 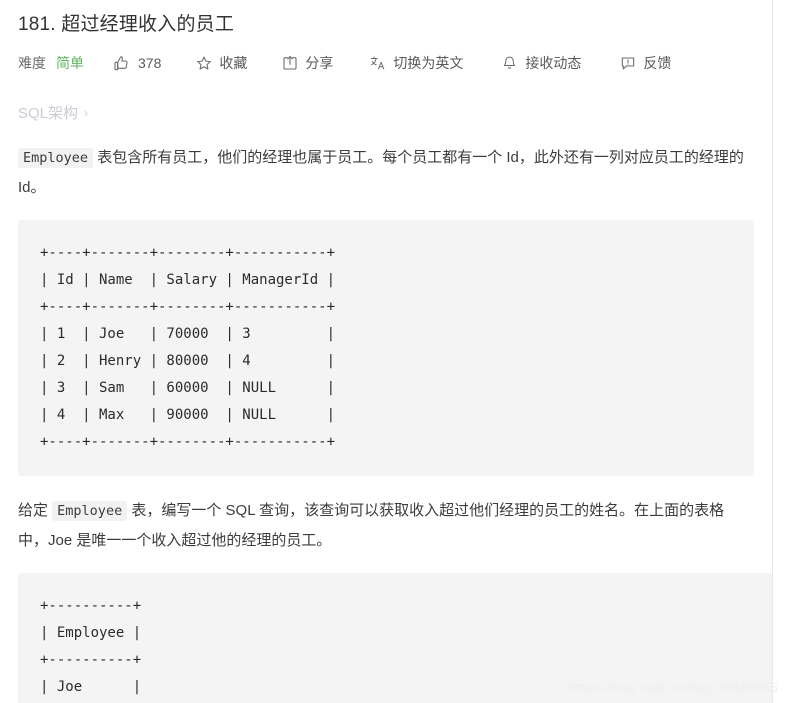 I want to click on feedback-label: 反馈, so click(x=657, y=63).